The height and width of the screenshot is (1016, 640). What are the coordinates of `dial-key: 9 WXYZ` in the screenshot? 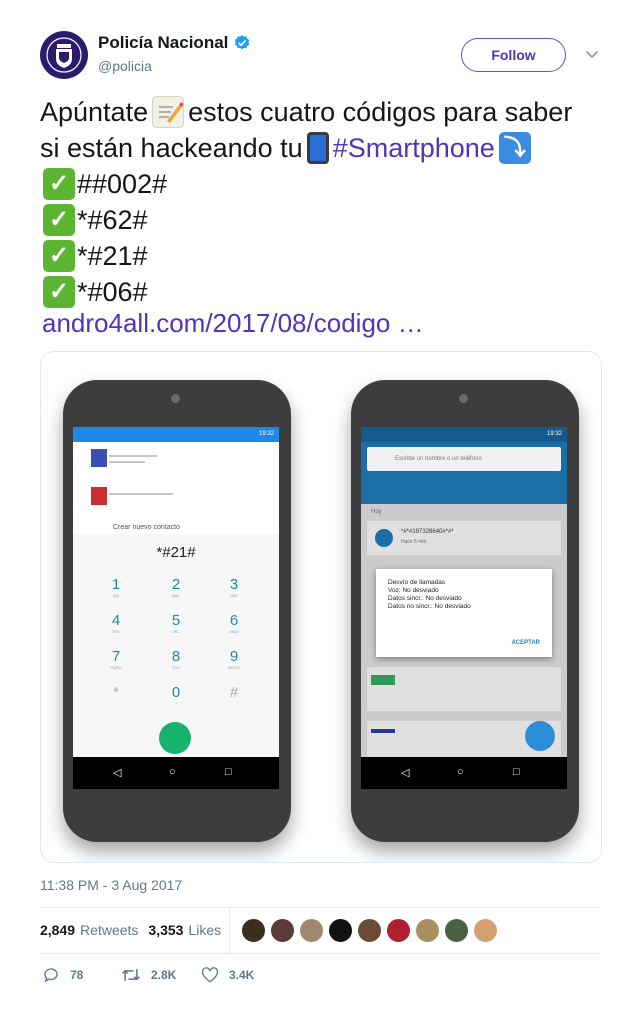 It's located at (234, 659).